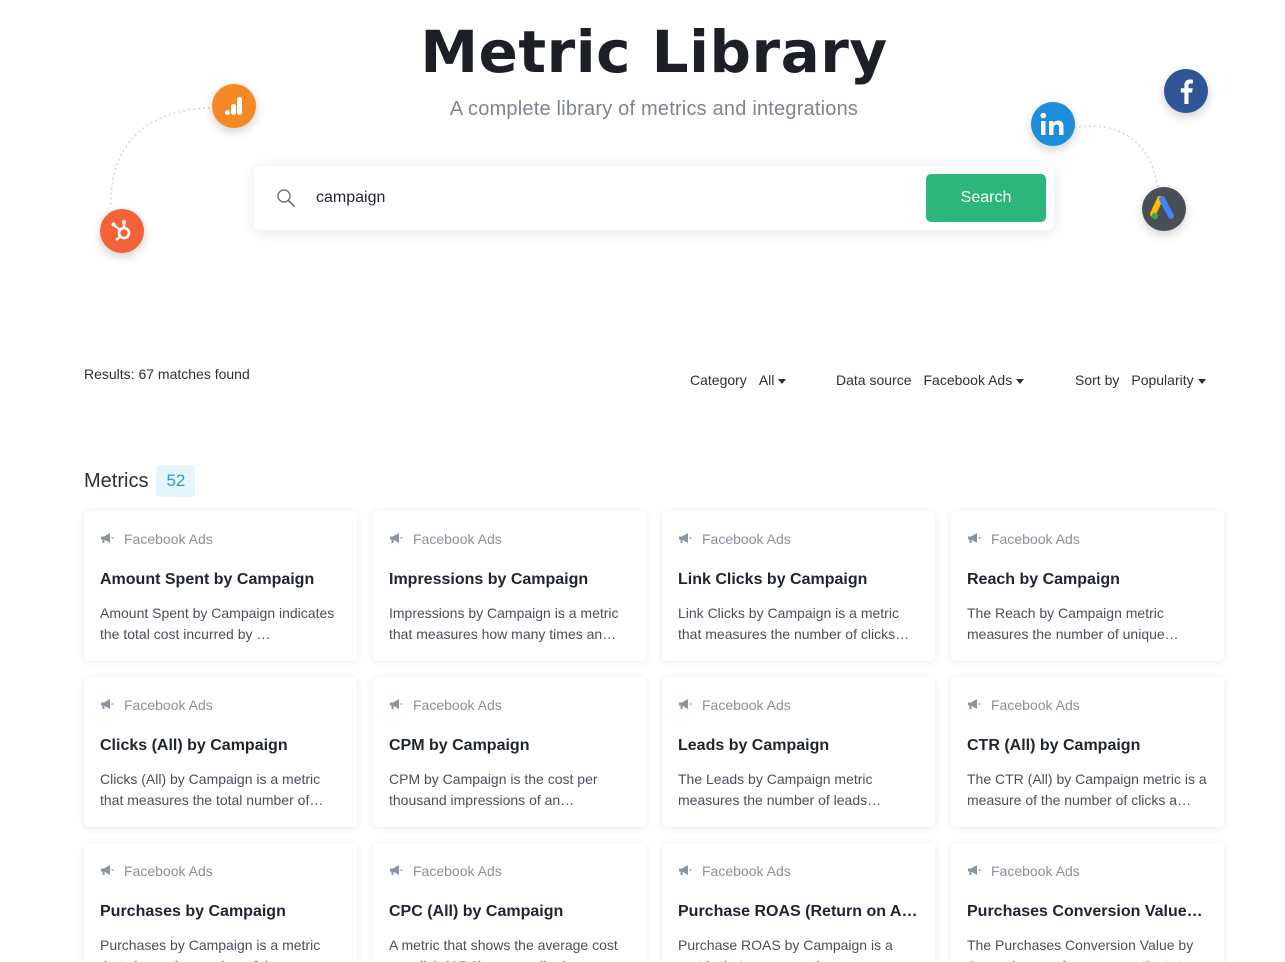  Describe the element at coordinates (193, 911) in the screenshot. I see `card-title: Purchases by Campaign` at that location.